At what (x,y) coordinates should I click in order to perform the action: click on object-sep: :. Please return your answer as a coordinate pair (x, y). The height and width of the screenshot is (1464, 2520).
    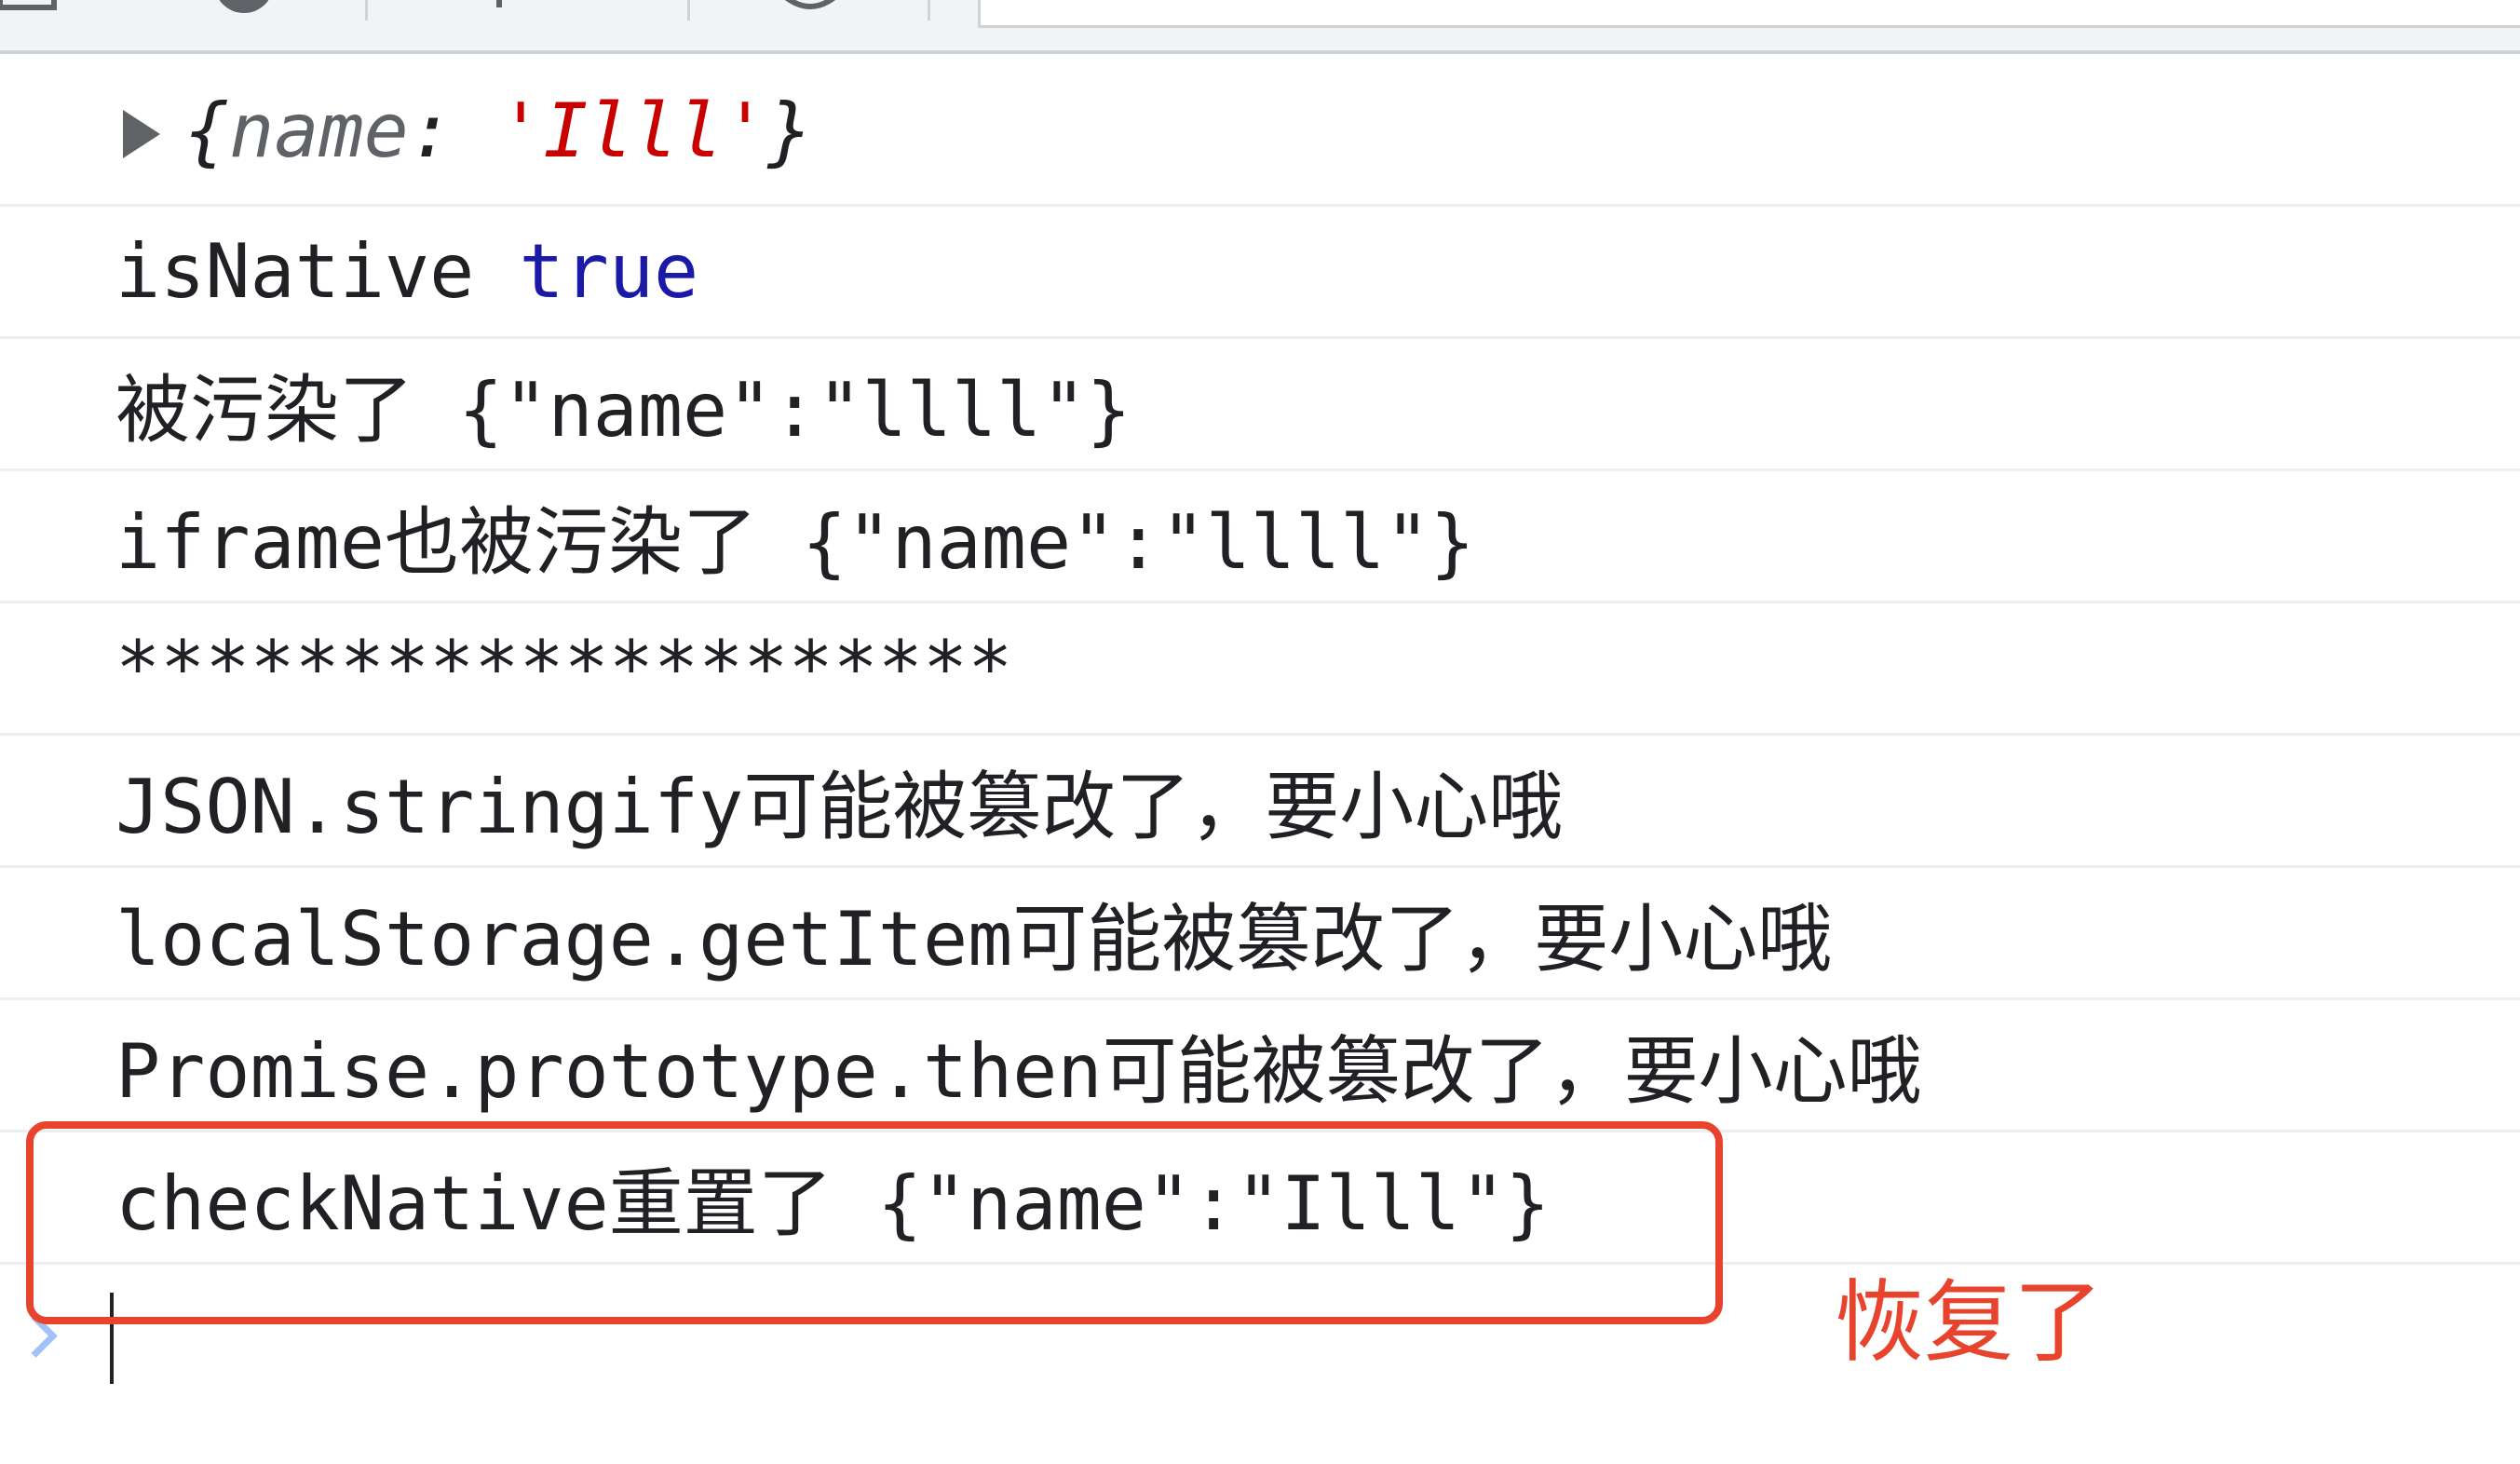
    Looking at the image, I should click on (453, 131).